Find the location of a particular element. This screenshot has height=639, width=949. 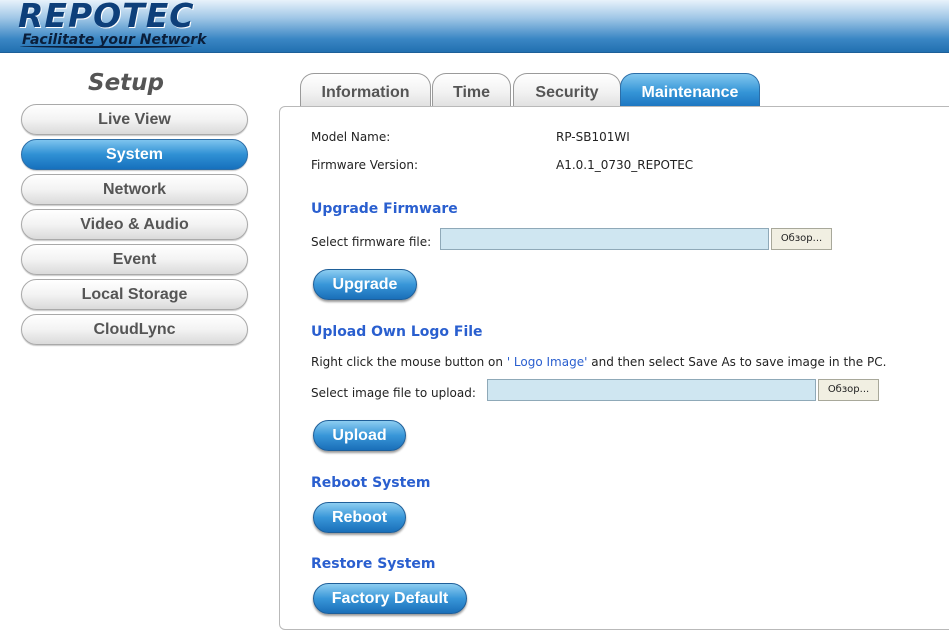

repotec-logo: REPOTEC Facilitate your Network is located at coordinates (112, 24).